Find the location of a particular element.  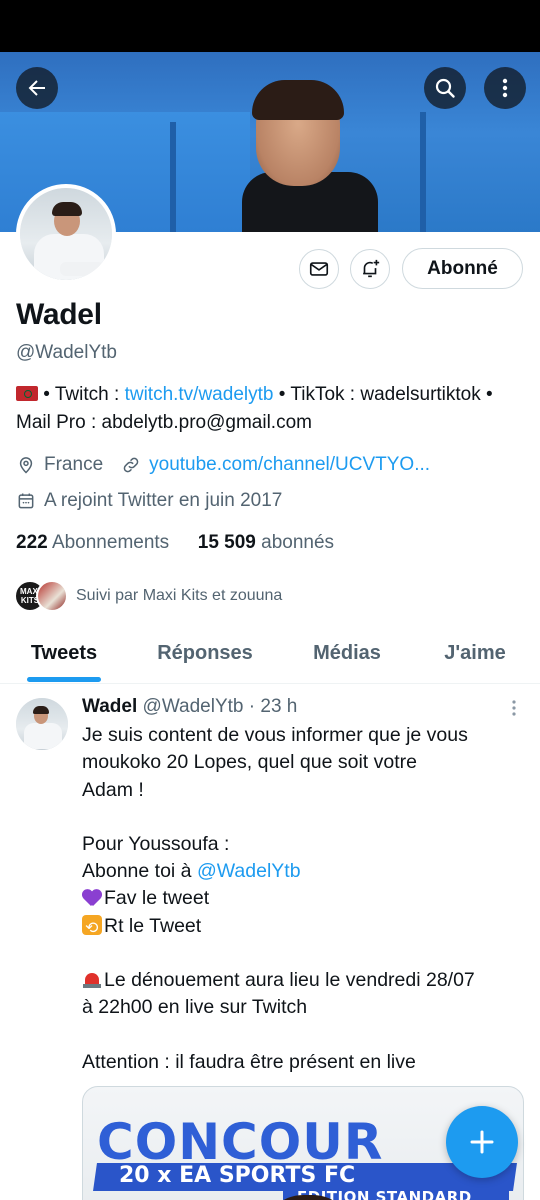

tab-media: Médias is located at coordinates (347, 653).